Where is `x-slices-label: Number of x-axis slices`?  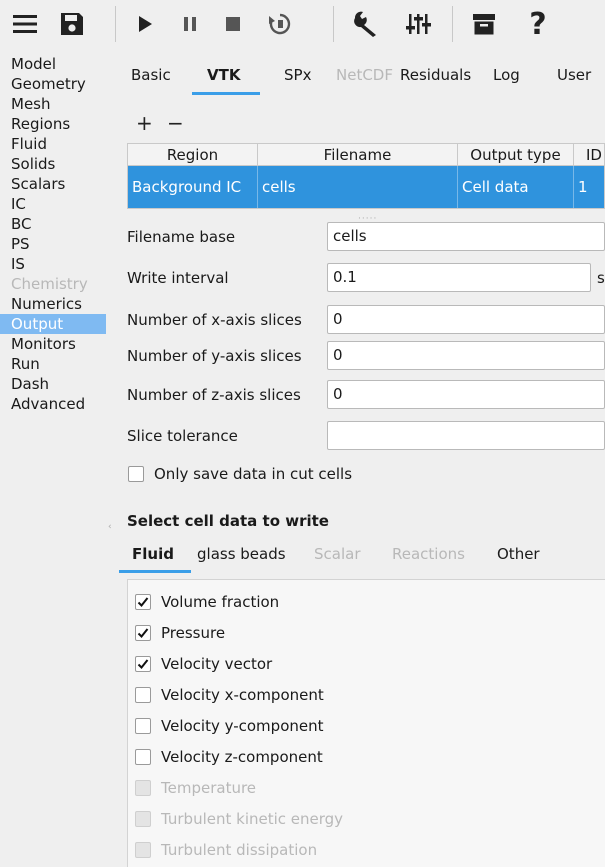
x-slices-label: Number of x-axis slices is located at coordinates (214, 320).